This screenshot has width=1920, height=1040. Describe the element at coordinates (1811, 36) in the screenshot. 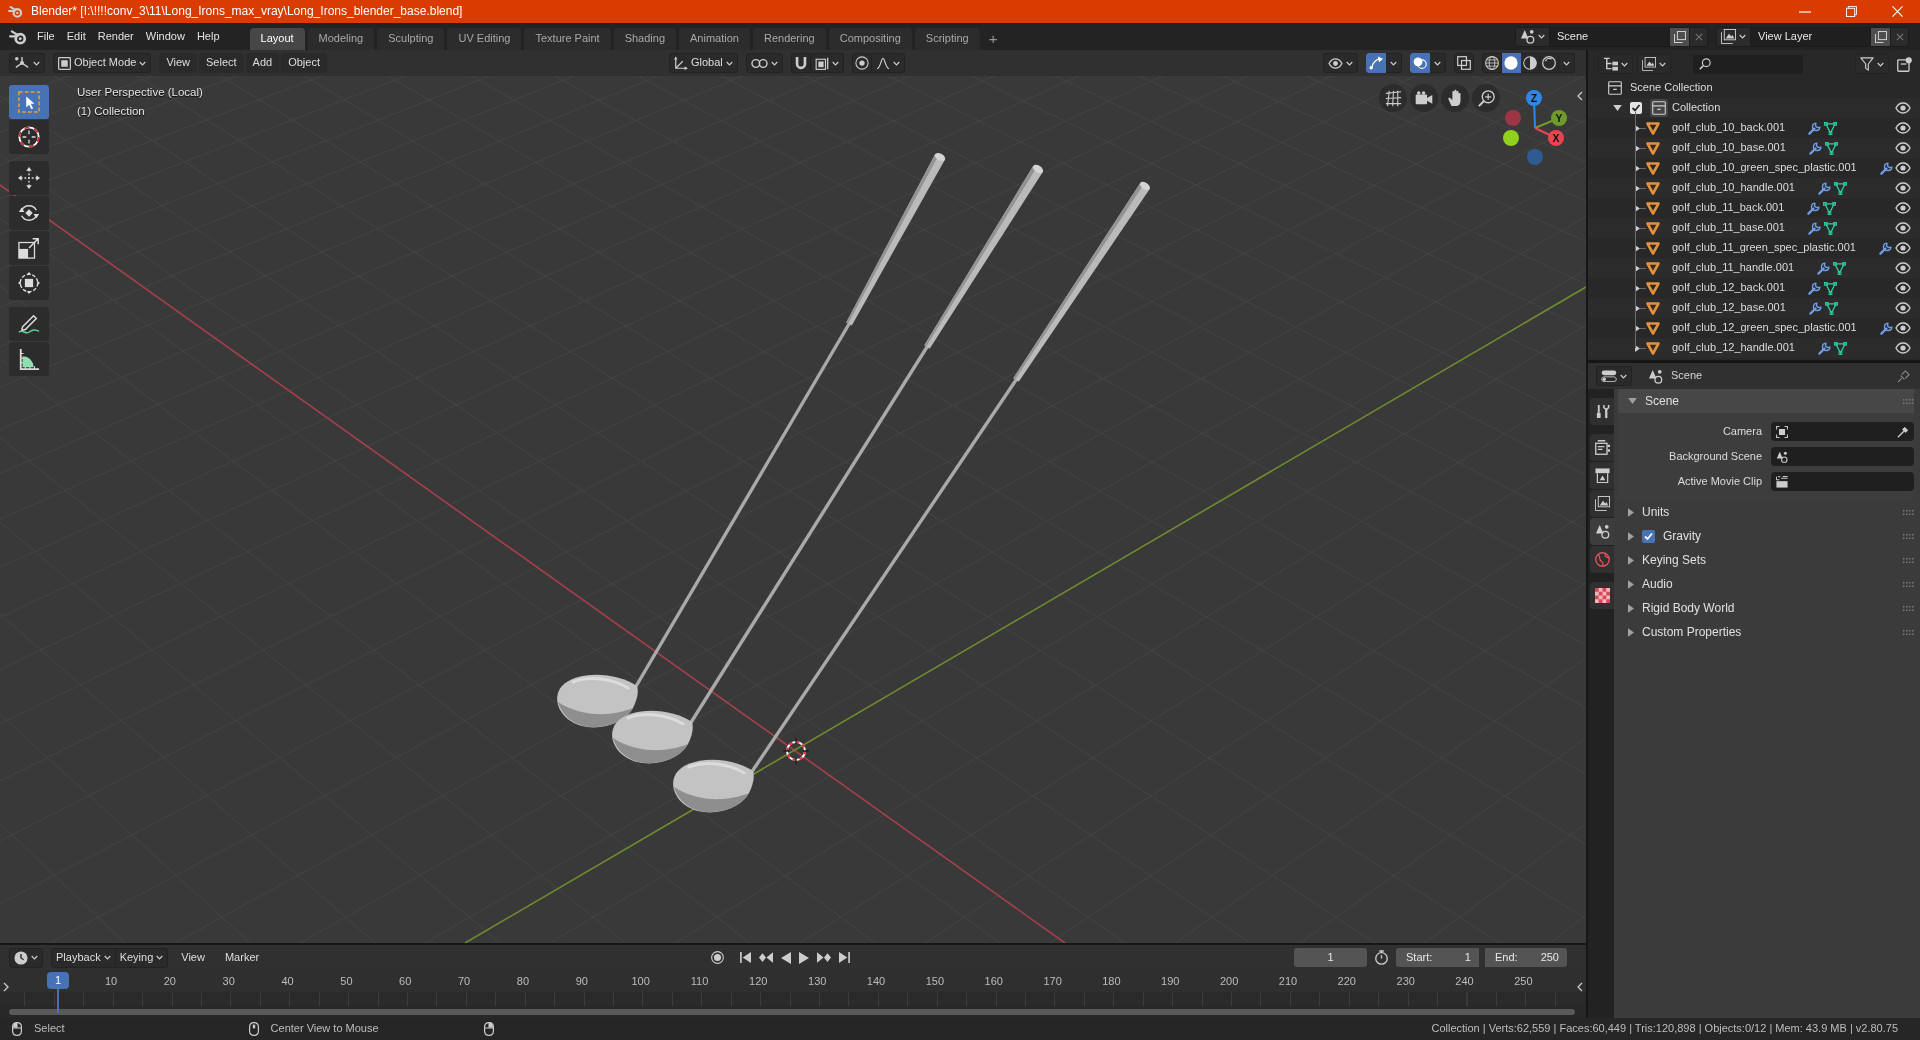

I see `view-layer-name-field: View Layer` at that location.